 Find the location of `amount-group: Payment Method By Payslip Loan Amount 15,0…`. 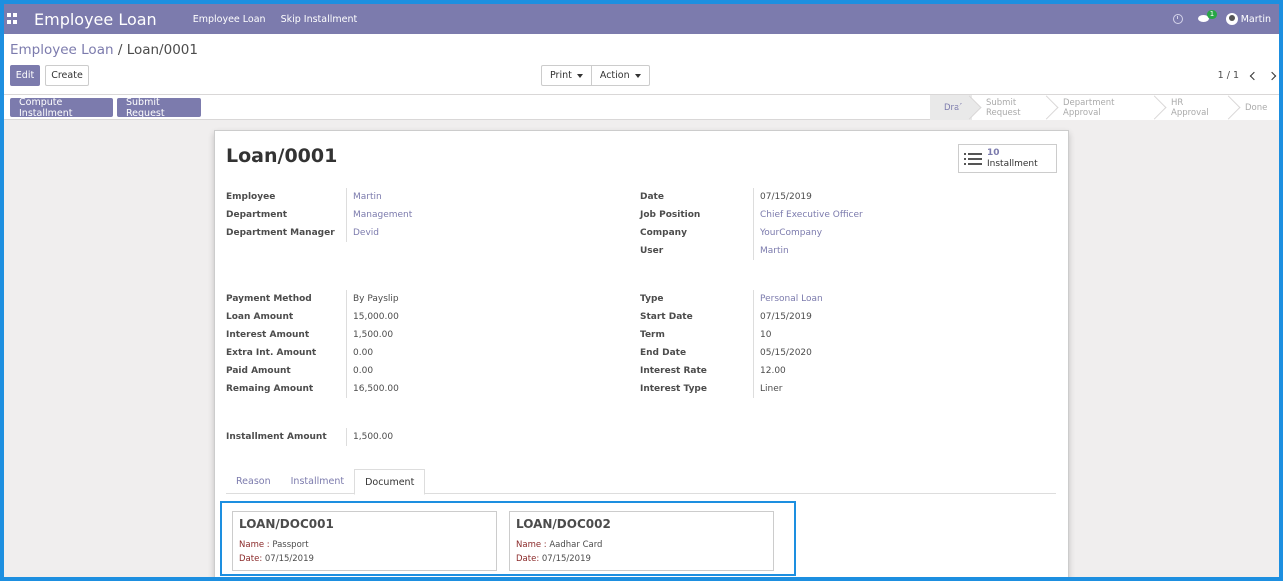

amount-group: Payment Method By Payslip Loan Amount 15,0… is located at coordinates (406, 344).